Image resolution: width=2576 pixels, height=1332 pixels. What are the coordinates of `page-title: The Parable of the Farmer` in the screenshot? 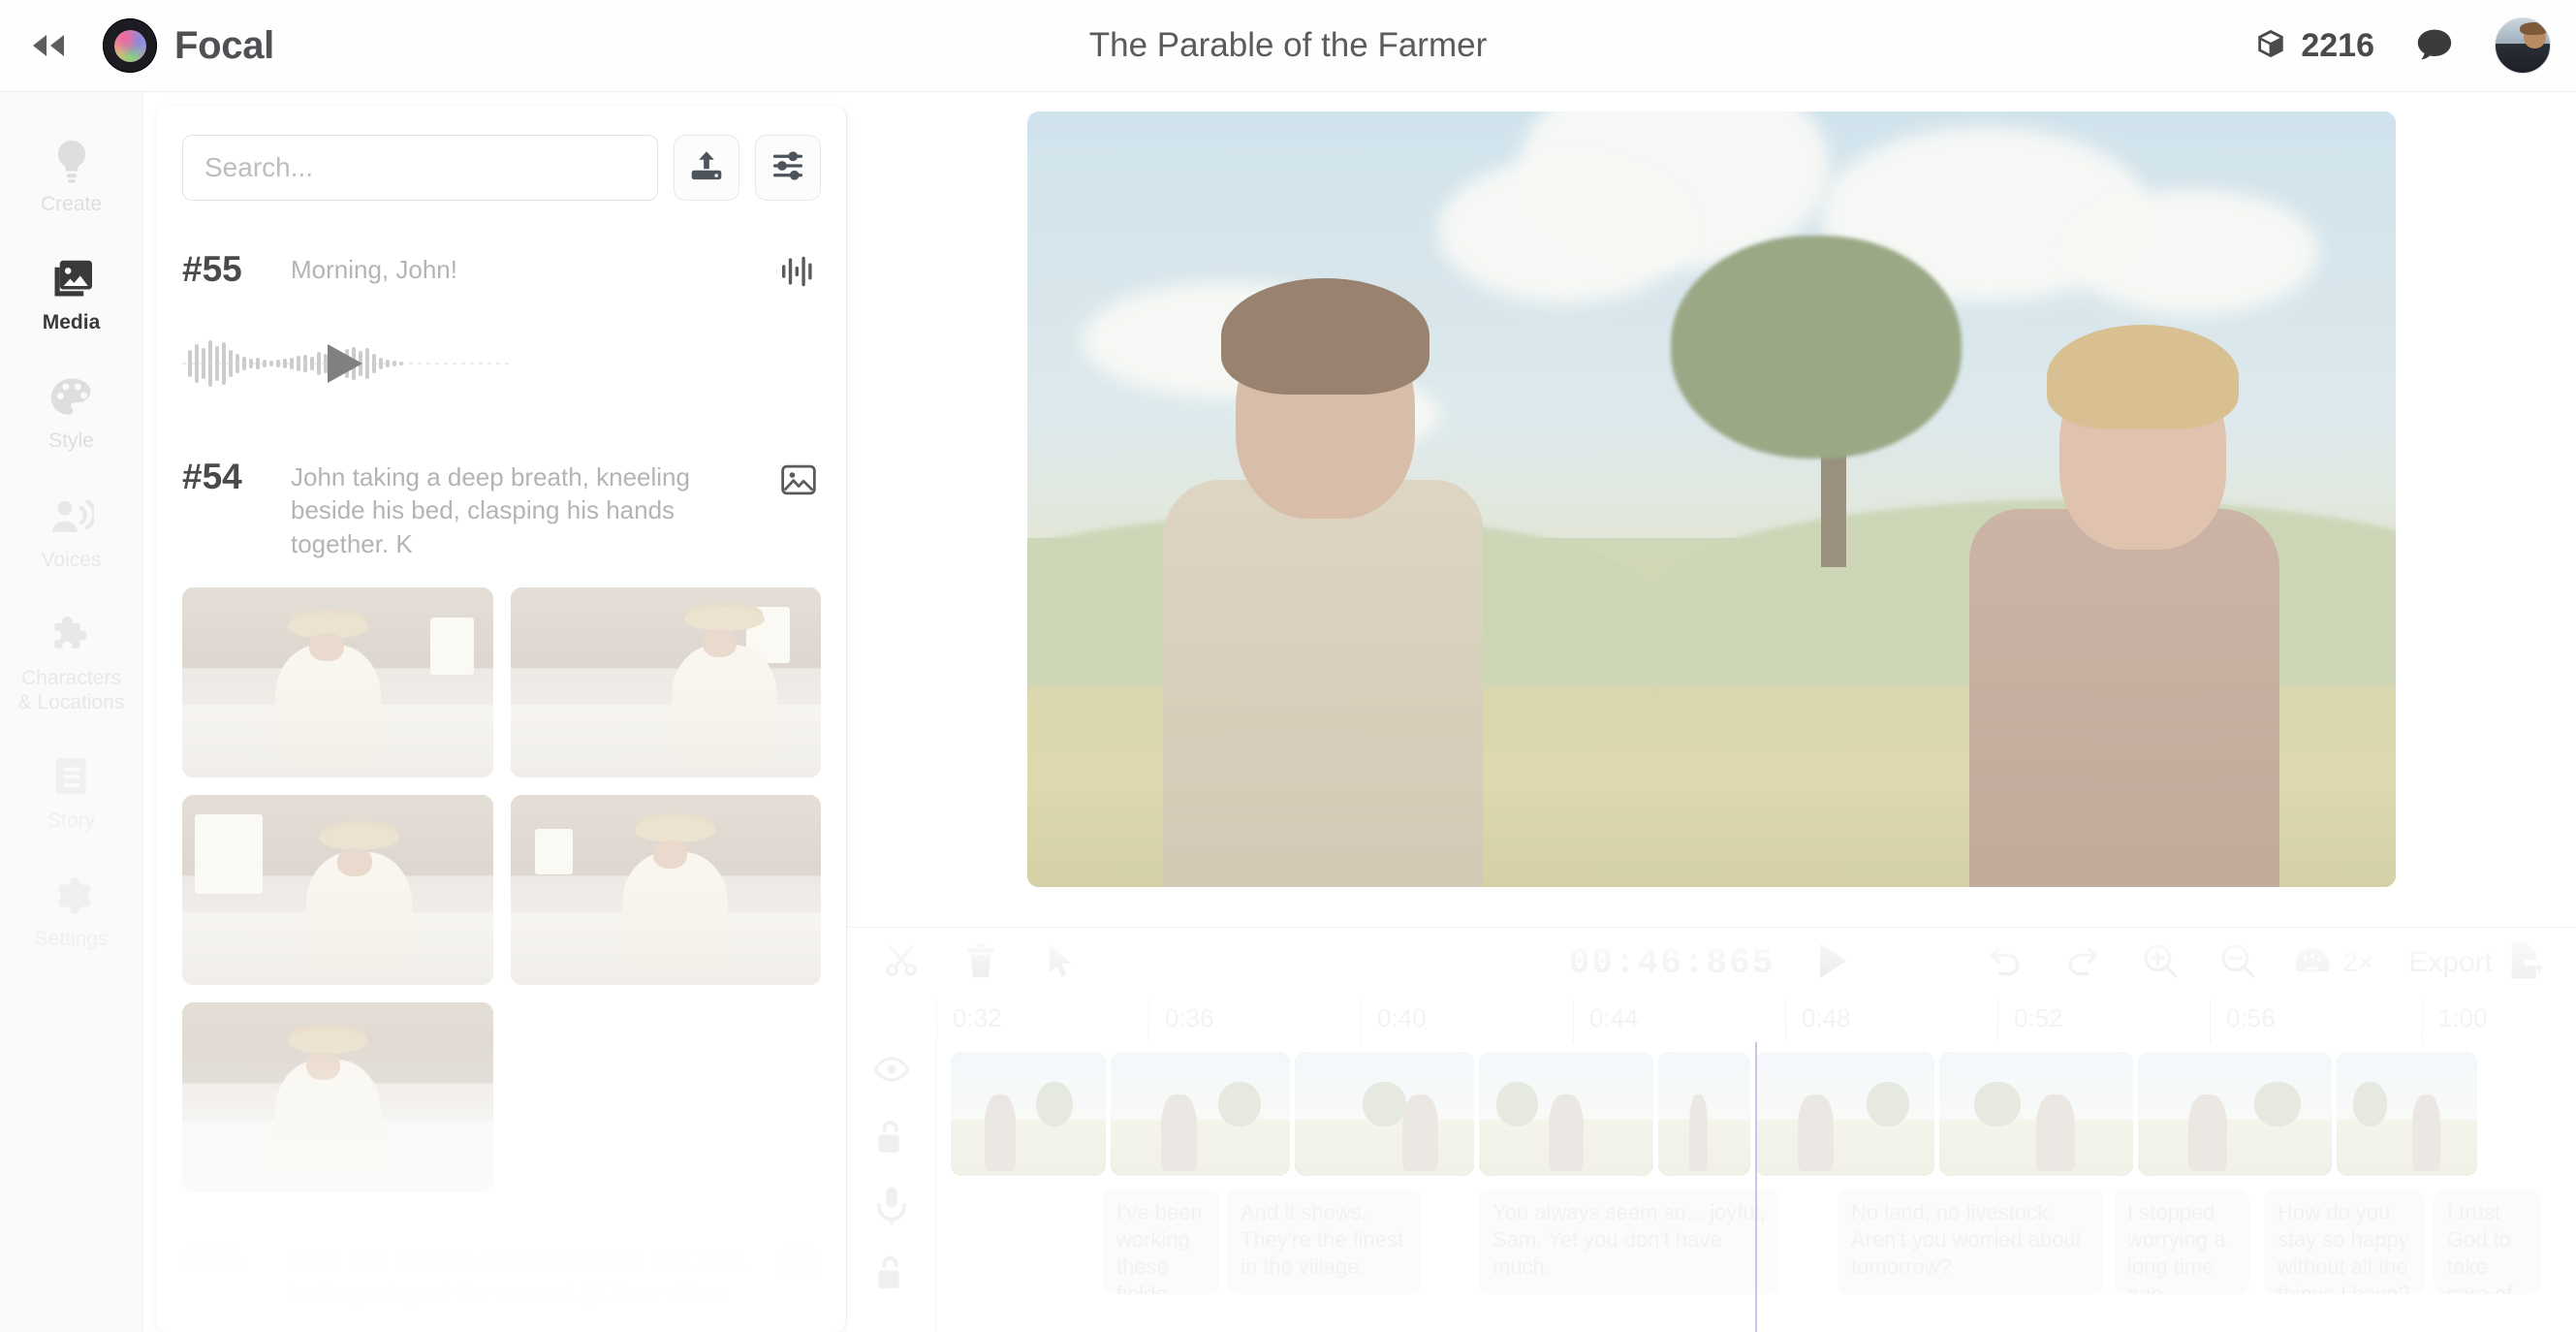 It's located at (1288, 45).